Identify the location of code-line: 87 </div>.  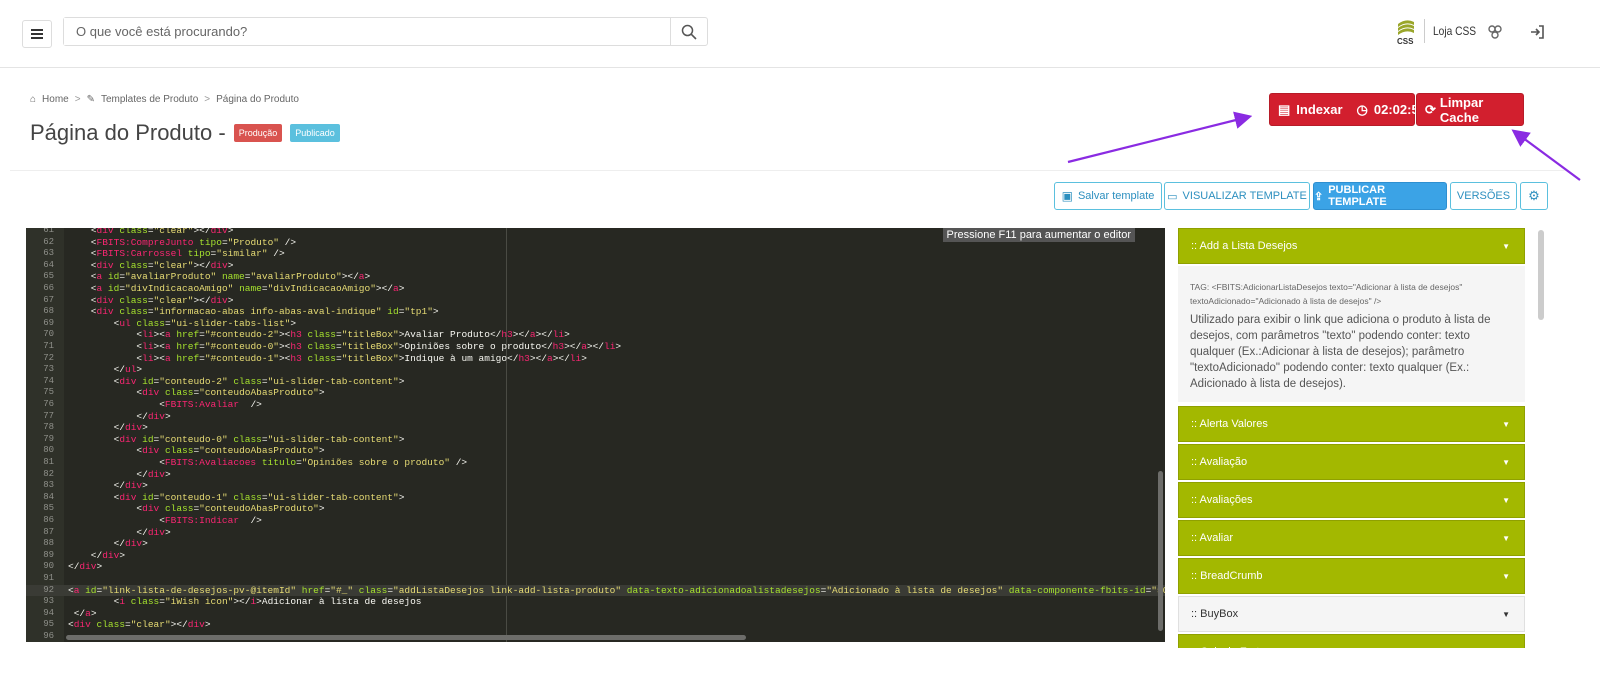
(595, 533).